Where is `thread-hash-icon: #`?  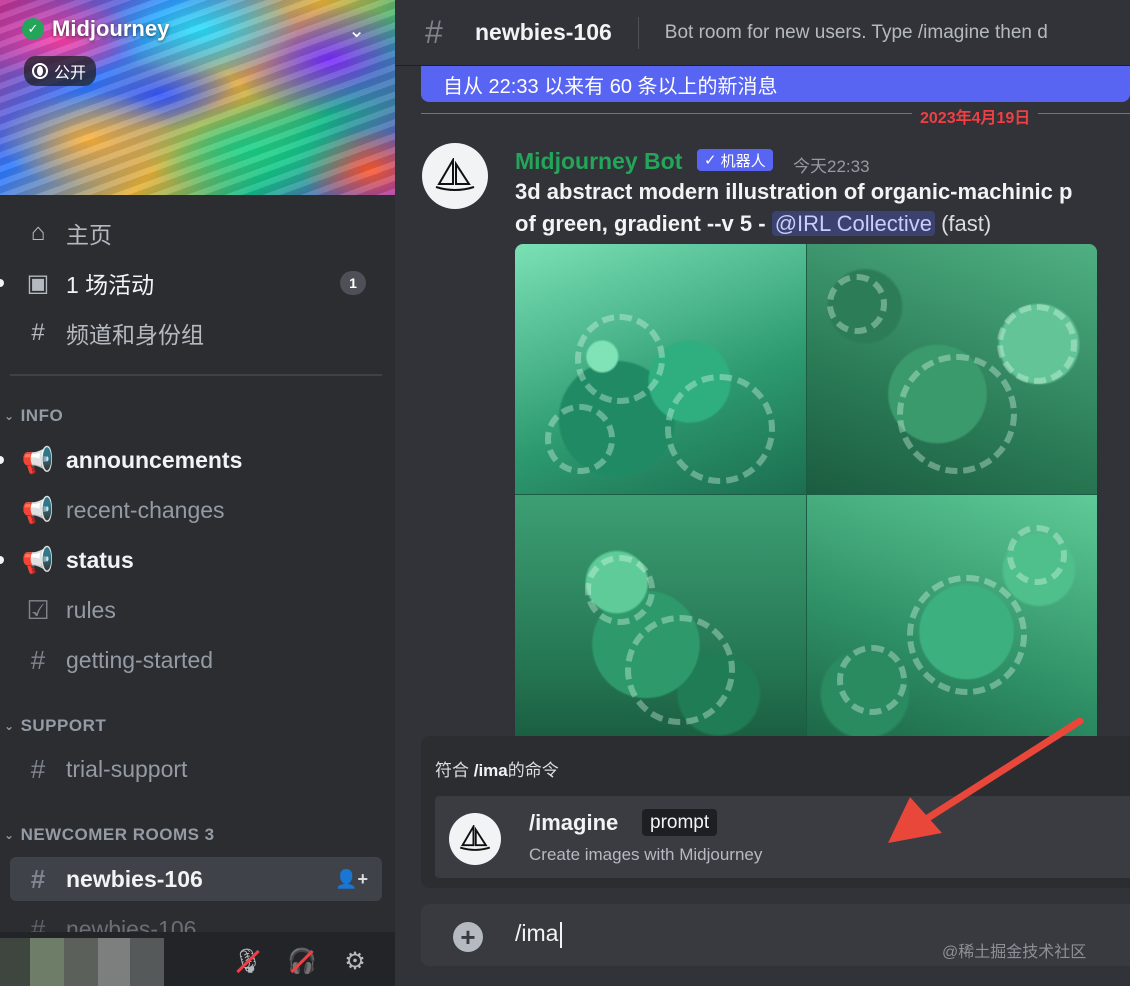 thread-hash-icon: # is located at coordinates (38, 768).